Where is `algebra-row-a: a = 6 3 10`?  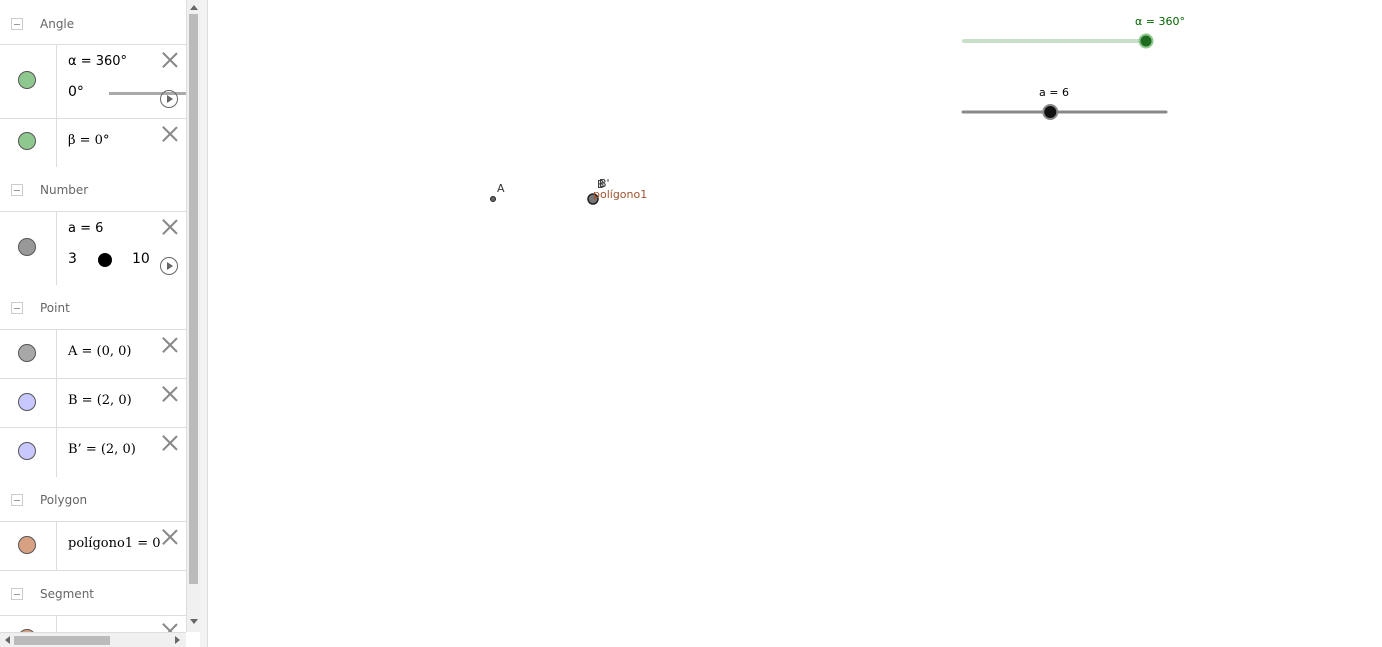
algebra-row-a: a = 6 3 10 is located at coordinates (93, 248).